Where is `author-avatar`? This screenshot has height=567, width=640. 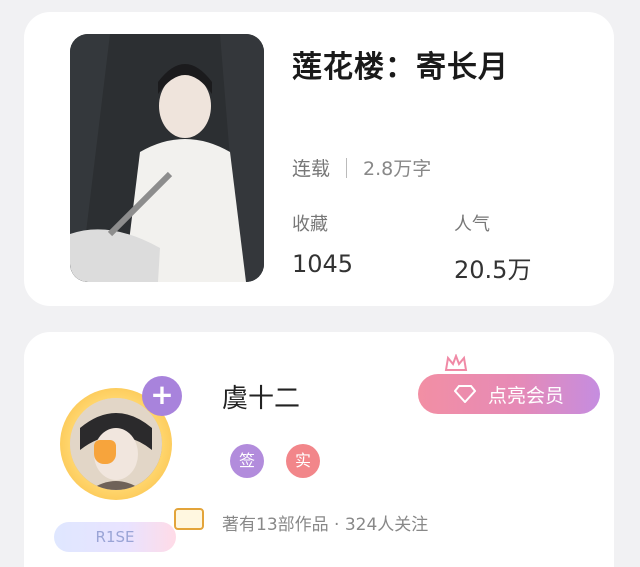
author-avatar is located at coordinates (116, 444).